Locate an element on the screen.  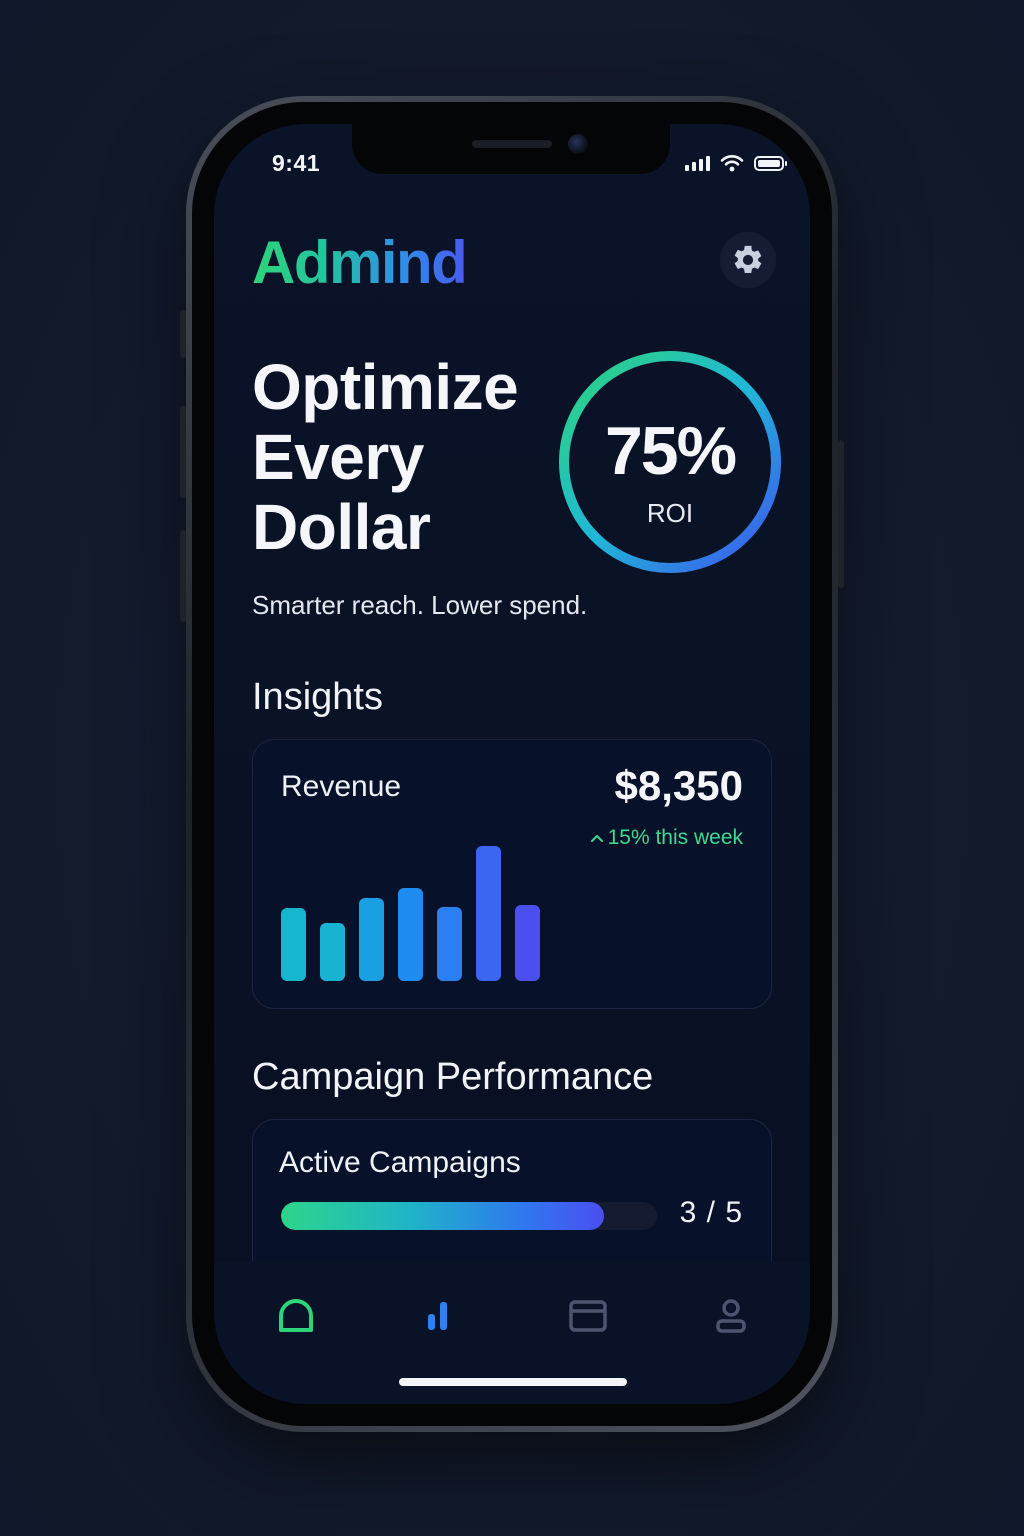
bar-chart-icon is located at coordinates (437, 1316).